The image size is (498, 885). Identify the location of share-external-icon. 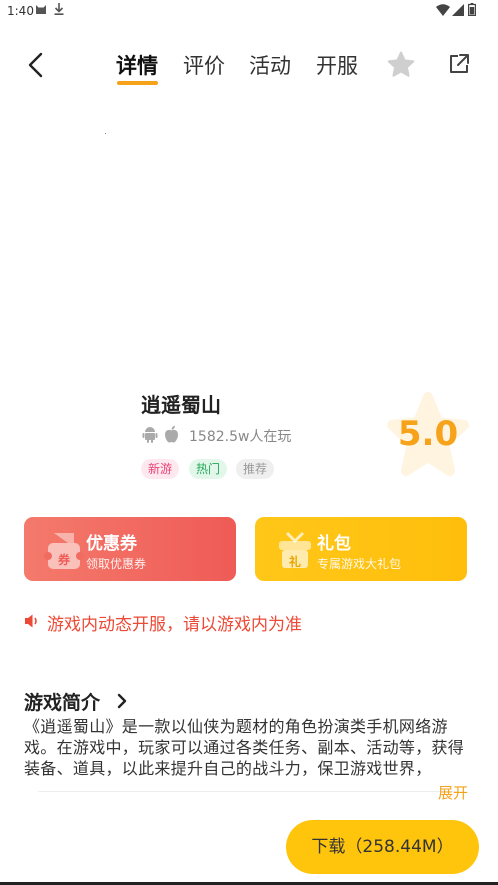
(459, 64).